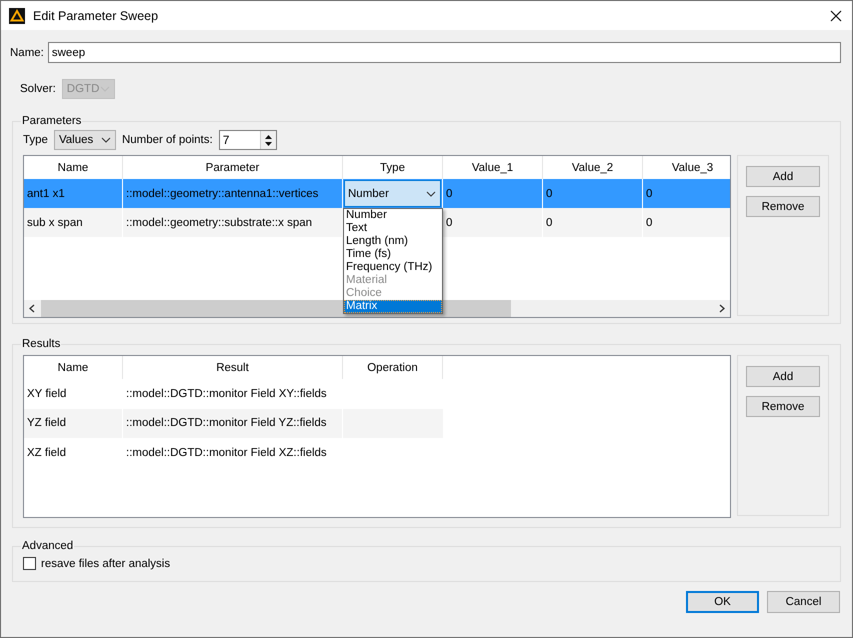 The height and width of the screenshot is (638, 853). What do you see at coordinates (393, 367) in the screenshot?
I see `column-header: Operation` at bounding box center [393, 367].